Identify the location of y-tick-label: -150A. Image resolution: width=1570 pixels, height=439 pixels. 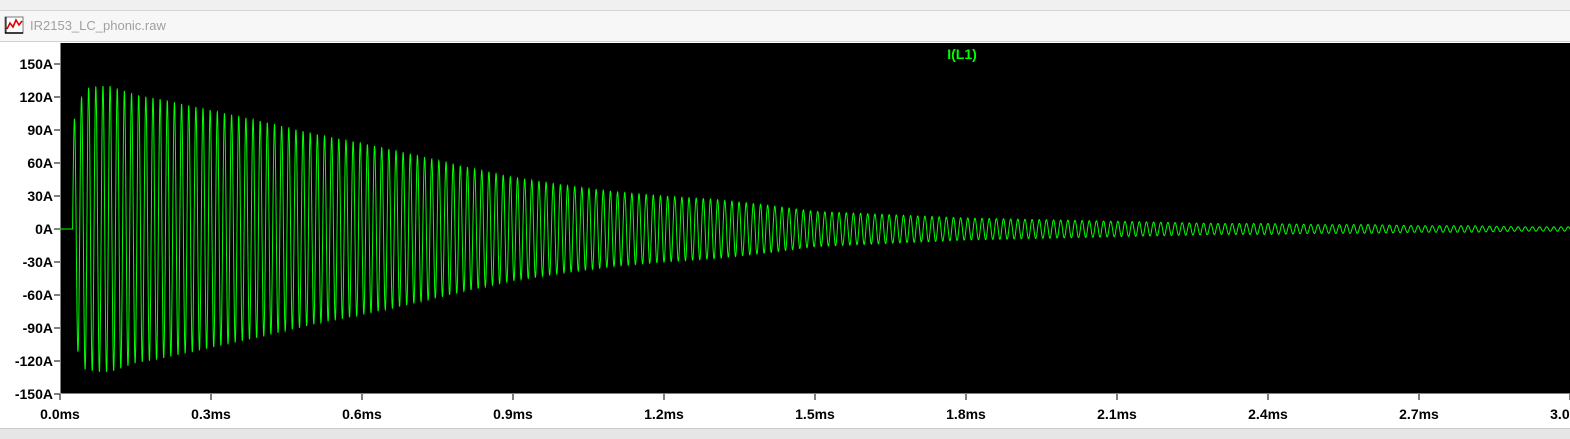
(34, 394).